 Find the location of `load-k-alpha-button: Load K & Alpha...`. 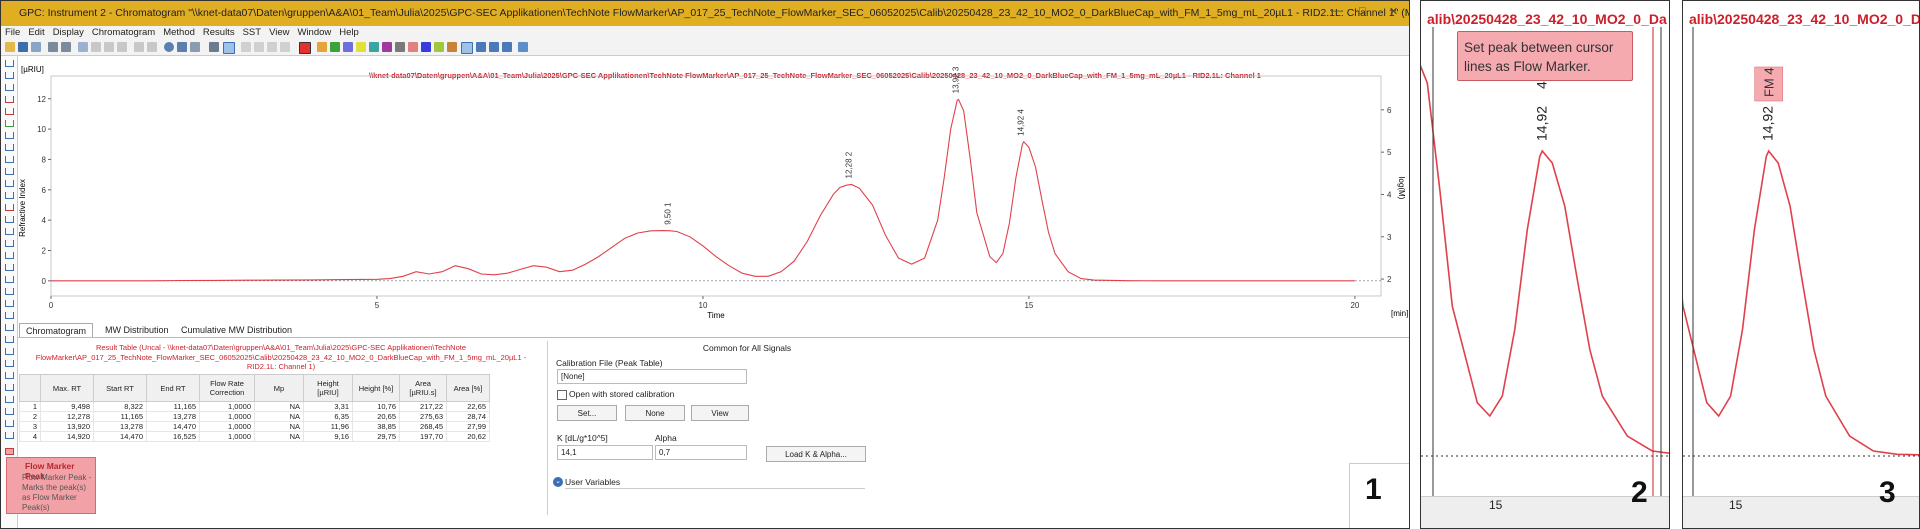

load-k-alpha-button: Load K & Alpha... is located at coordinates (816, 454).